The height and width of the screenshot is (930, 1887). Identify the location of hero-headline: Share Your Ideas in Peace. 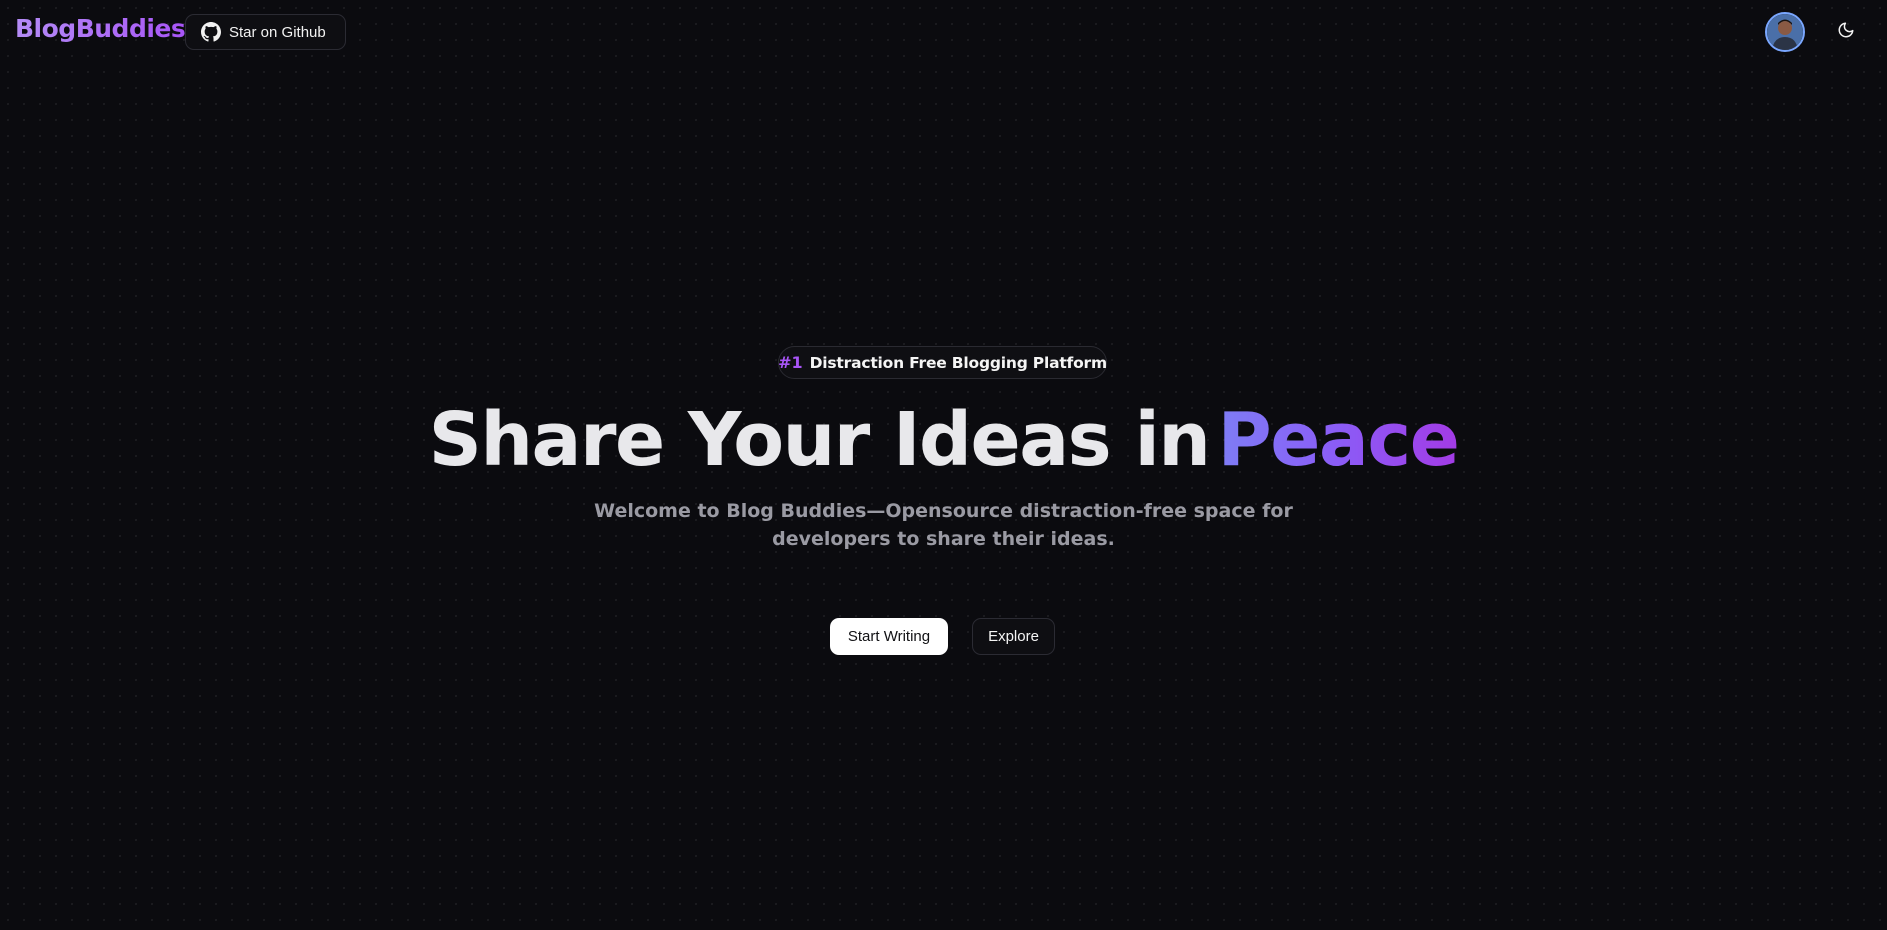
(943, 440).